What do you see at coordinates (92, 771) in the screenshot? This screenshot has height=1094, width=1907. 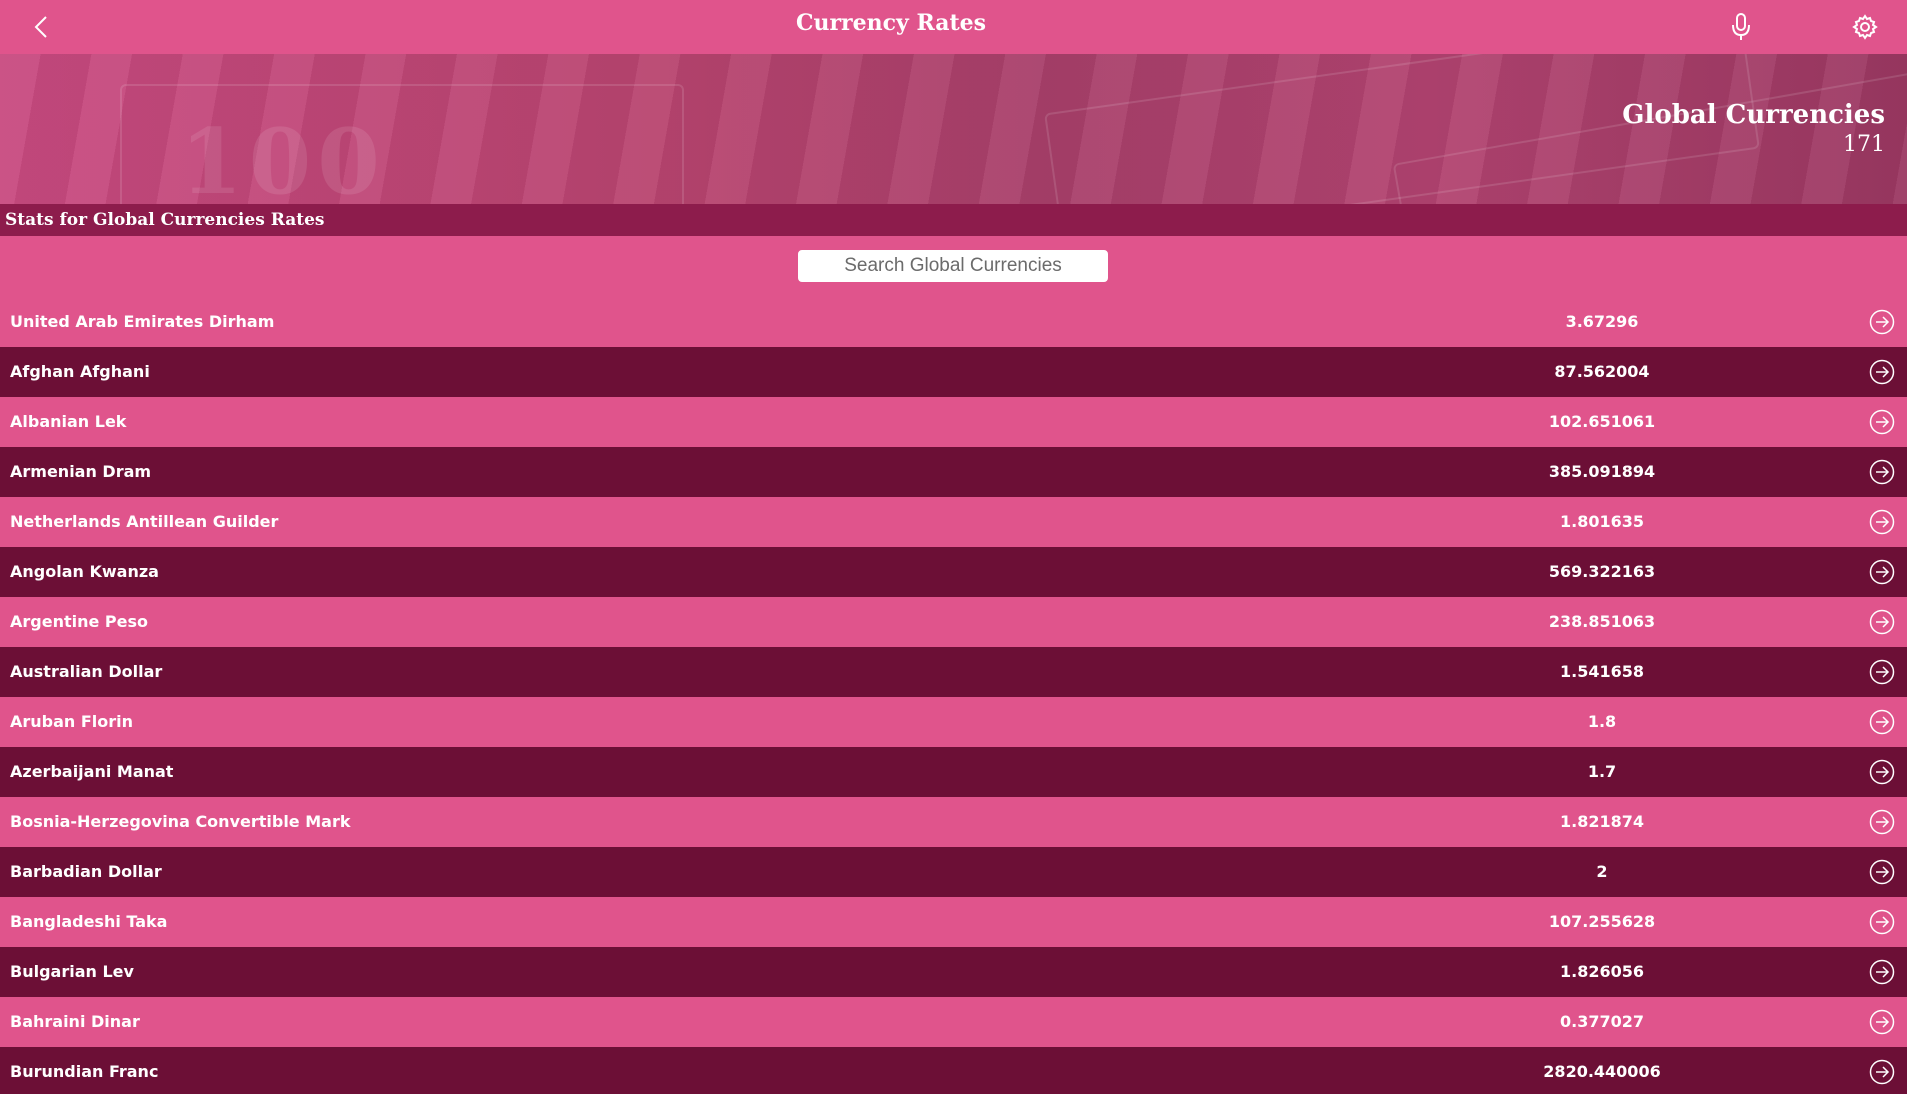 I see `currency-name: Azerbaijani Manat` at bounding box center [92, 771].